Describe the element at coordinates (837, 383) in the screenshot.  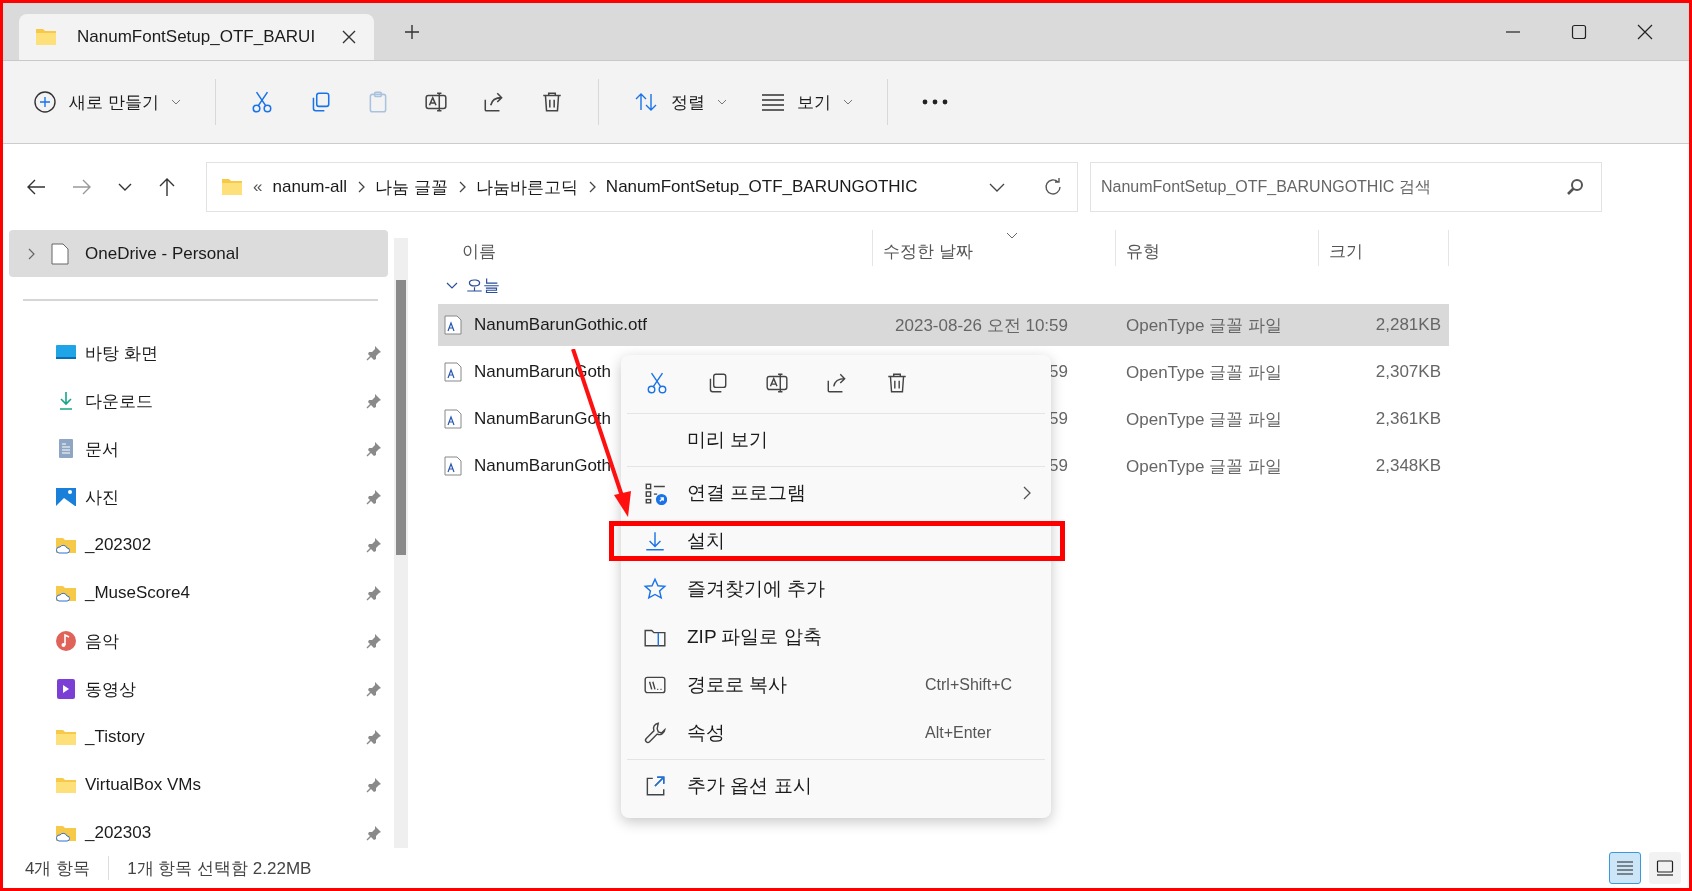
I see `share-icon` at that location.